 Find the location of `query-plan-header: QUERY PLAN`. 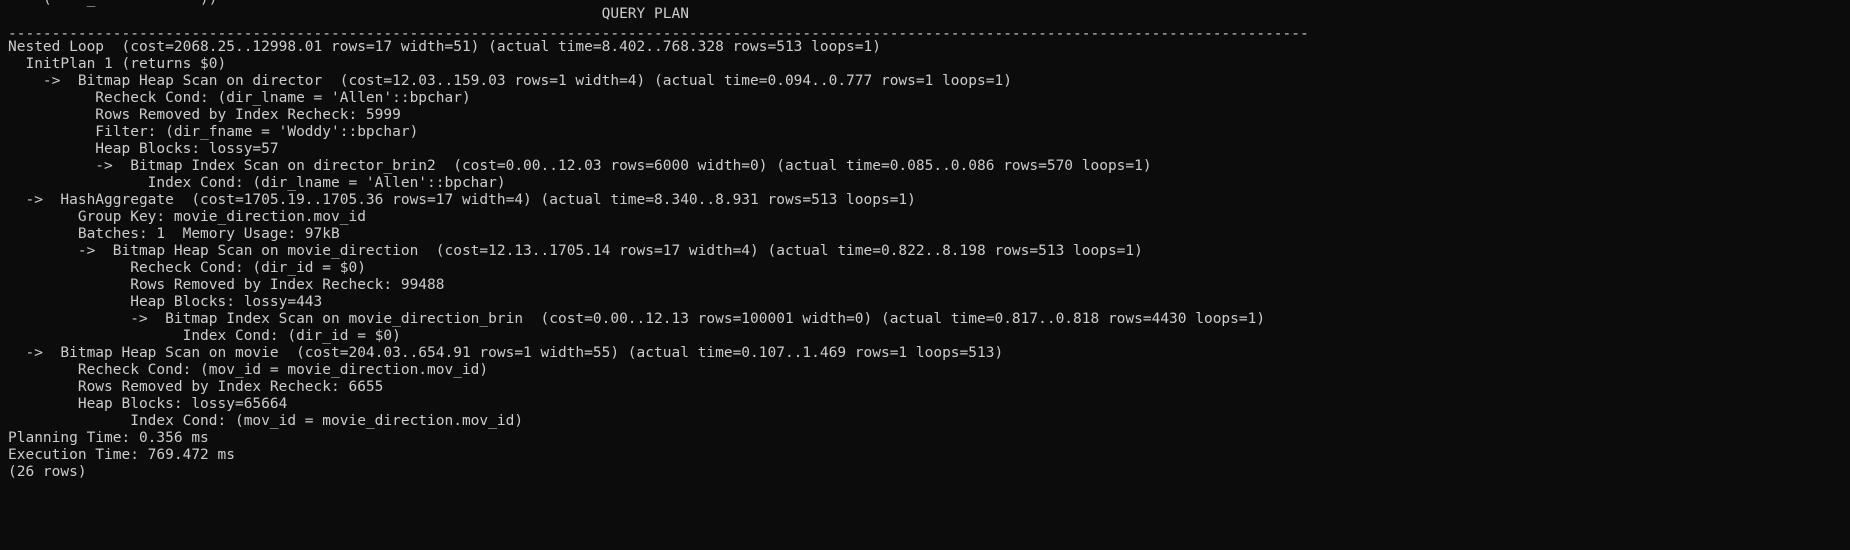

query-plan-header: QUERY PLAN is located at coordinates (348, 14).